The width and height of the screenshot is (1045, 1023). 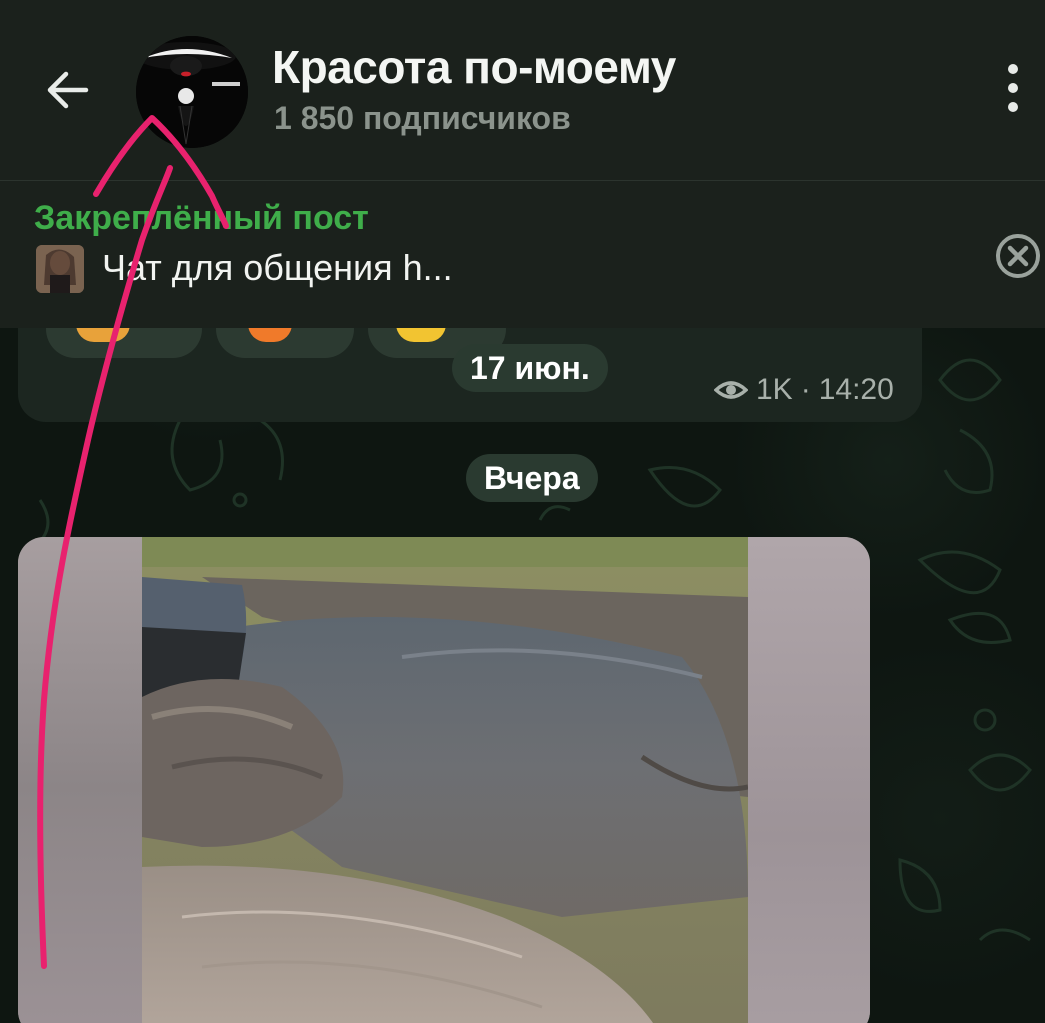 I want to click on subscriber-count: 1 850 подписчиков, so click(x=422, y=118).